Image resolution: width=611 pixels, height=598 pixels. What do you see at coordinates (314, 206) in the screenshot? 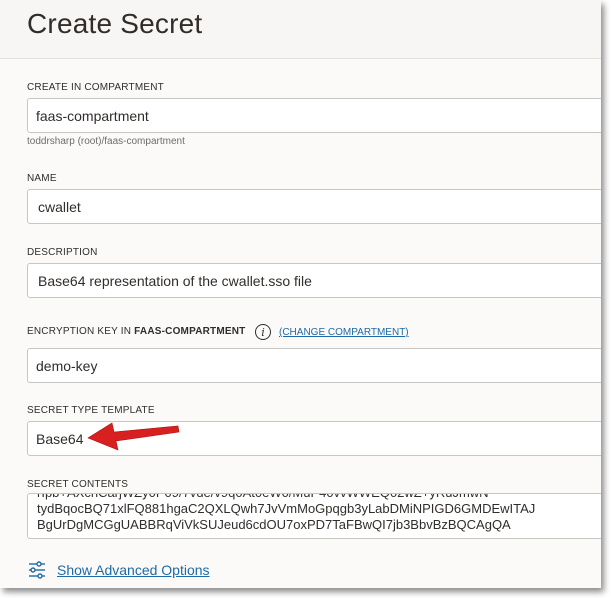
I see `name-field: cwallet` at bounding box center [314, 206].